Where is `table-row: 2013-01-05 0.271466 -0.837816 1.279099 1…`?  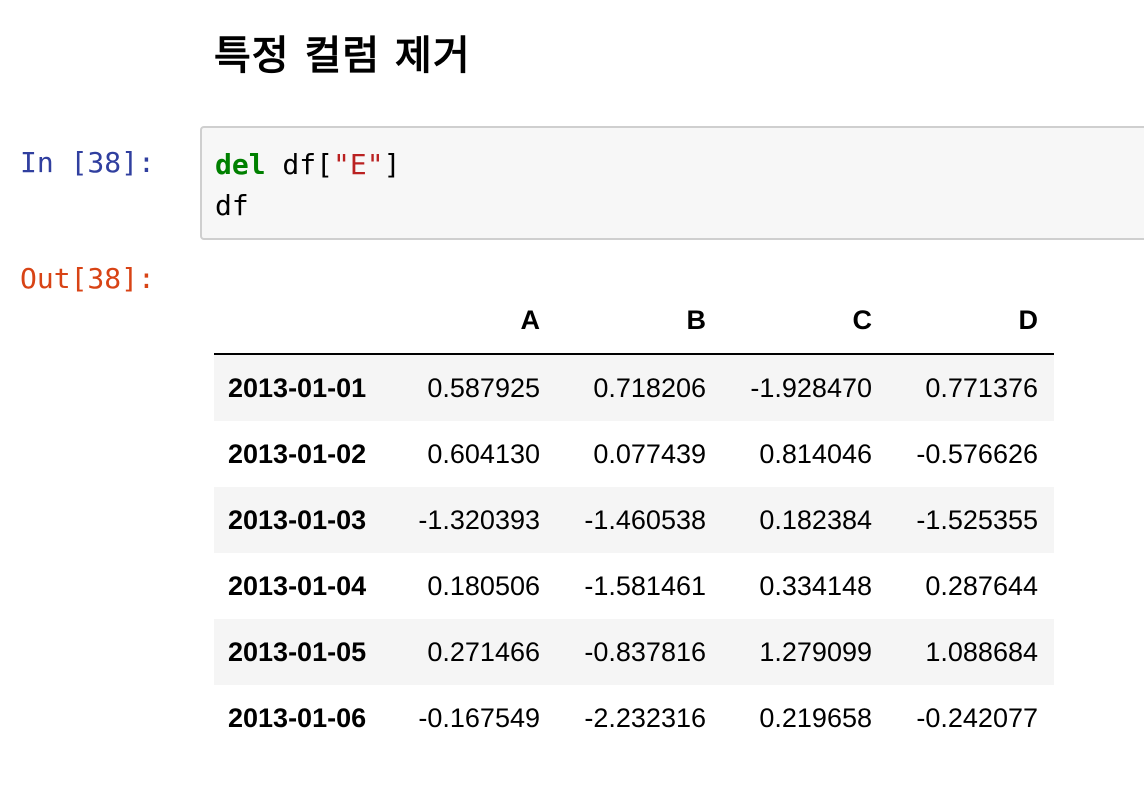
table-row: 2013-01-05 0.271466 -0.837816 1.279099 1… is located at coordinates (634, 652).